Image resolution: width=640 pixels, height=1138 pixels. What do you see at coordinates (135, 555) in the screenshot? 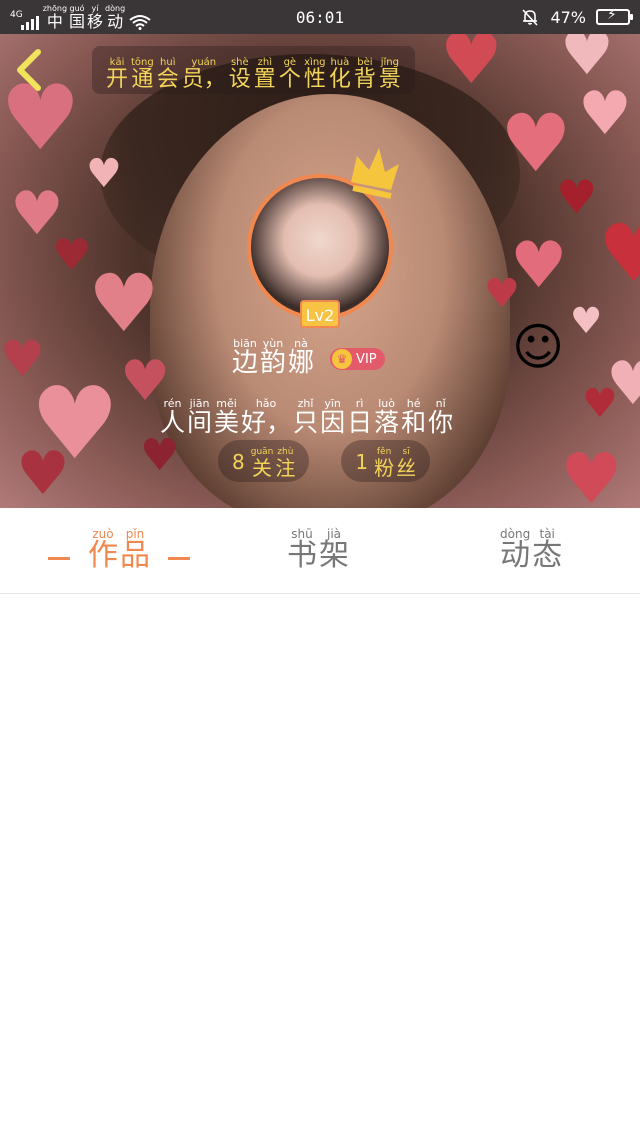
I see `hanzi: 品` at bounding box center [135, 555].